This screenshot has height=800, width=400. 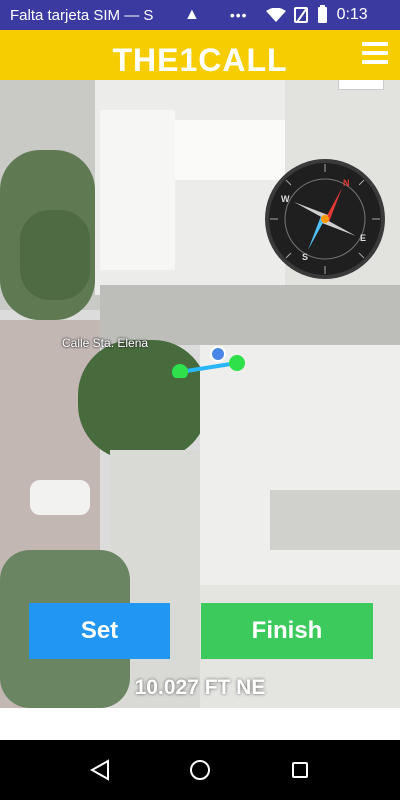 What do you see at coordinates (285, 199) in the screenshot?
I see `svg-text: W` at bounding box center [285, 199].